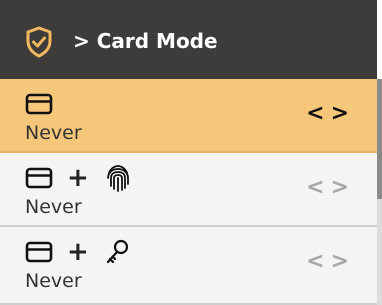  I want to click on shield-check-icon, so click(39, 42).